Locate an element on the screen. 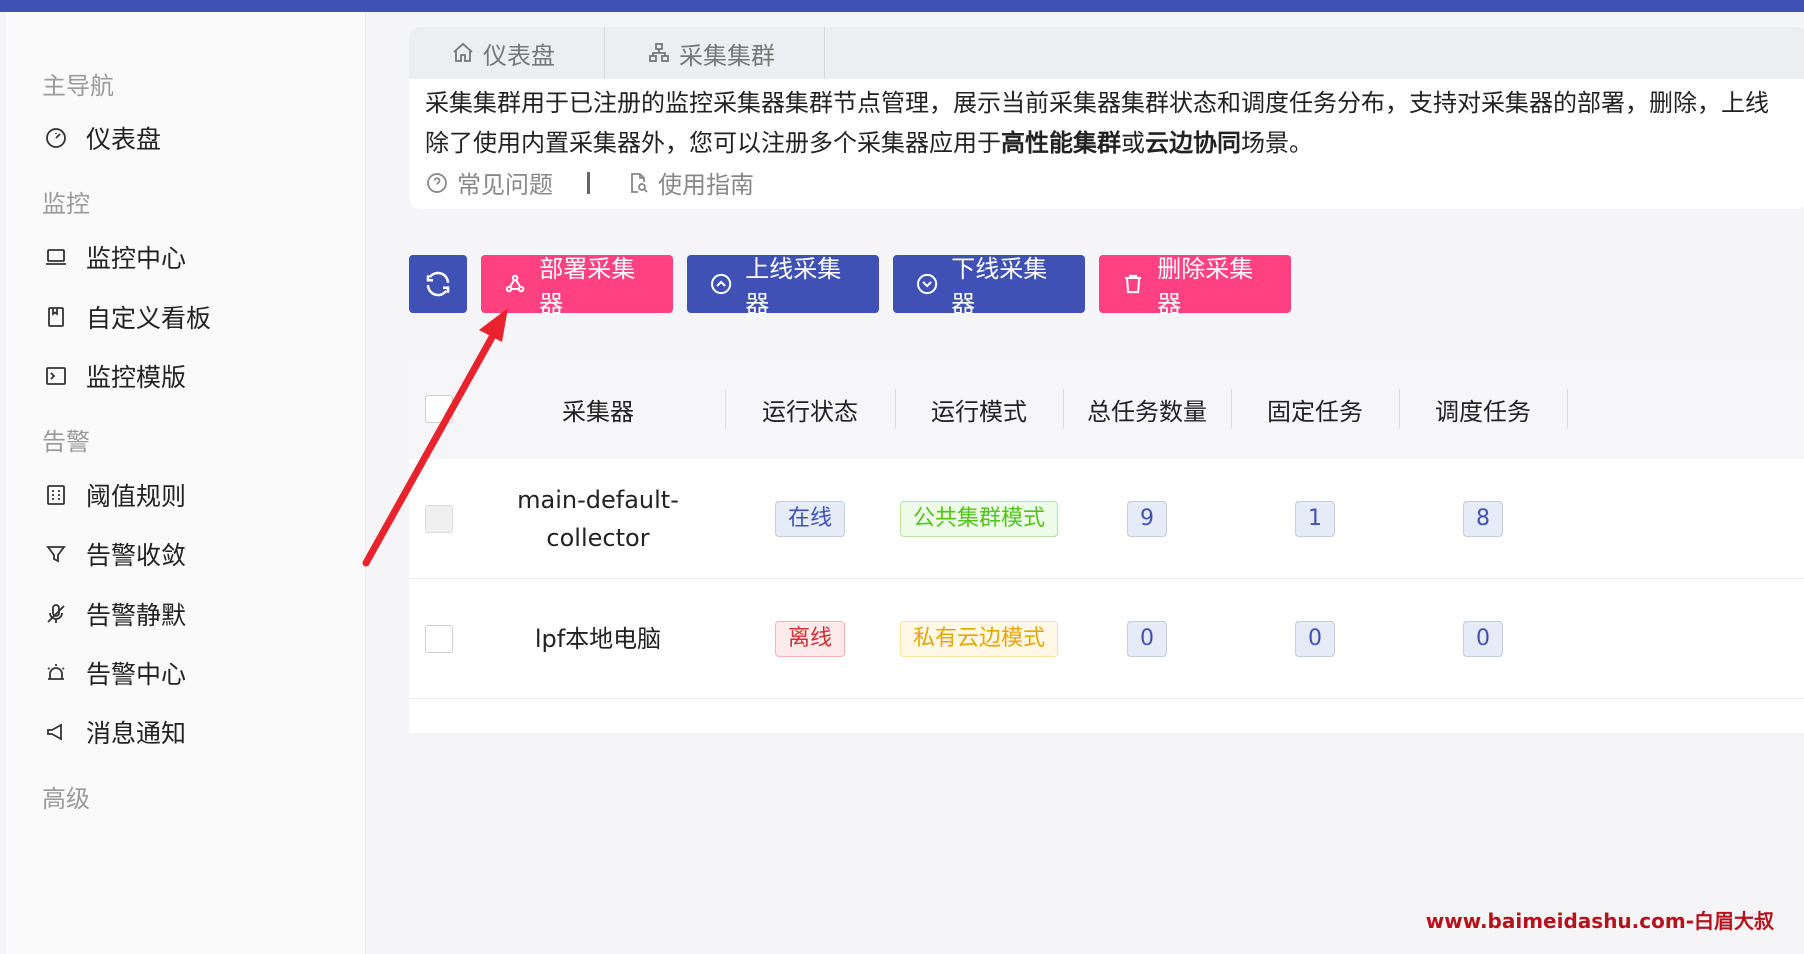 Image resolution: width=1804 pixels, height=954 pixels. trash-icon is located at coordinates (1133, 284).